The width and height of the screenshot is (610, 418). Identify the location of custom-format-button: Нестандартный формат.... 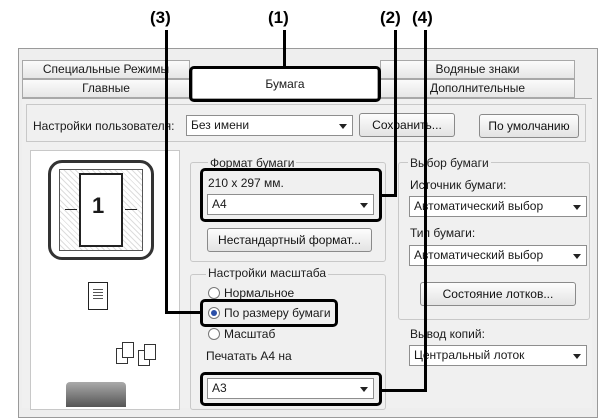
(289, 240).